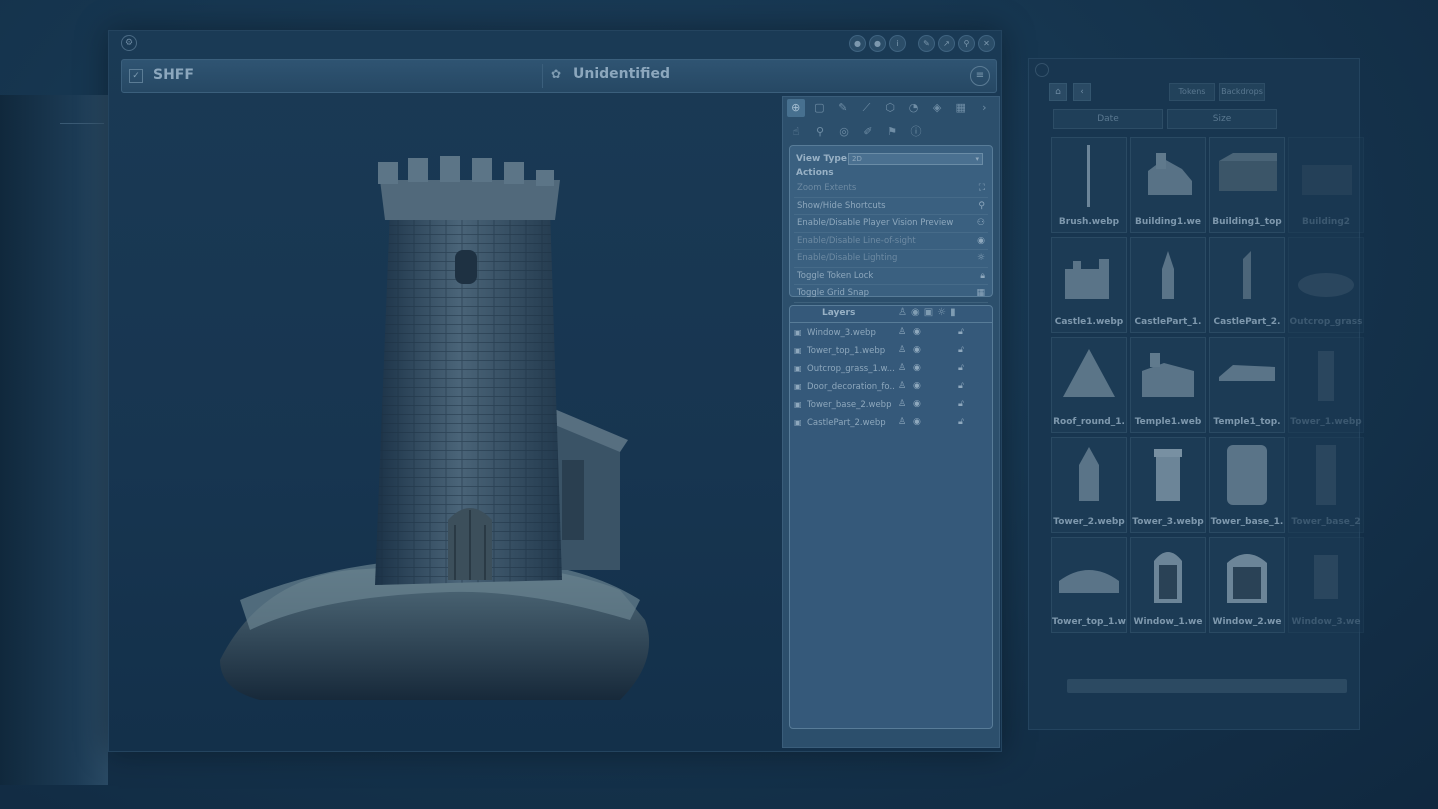  Describe the element at coordinates (1058, 92) in the screenshot. I see `home-icon: ⌂` at that location.